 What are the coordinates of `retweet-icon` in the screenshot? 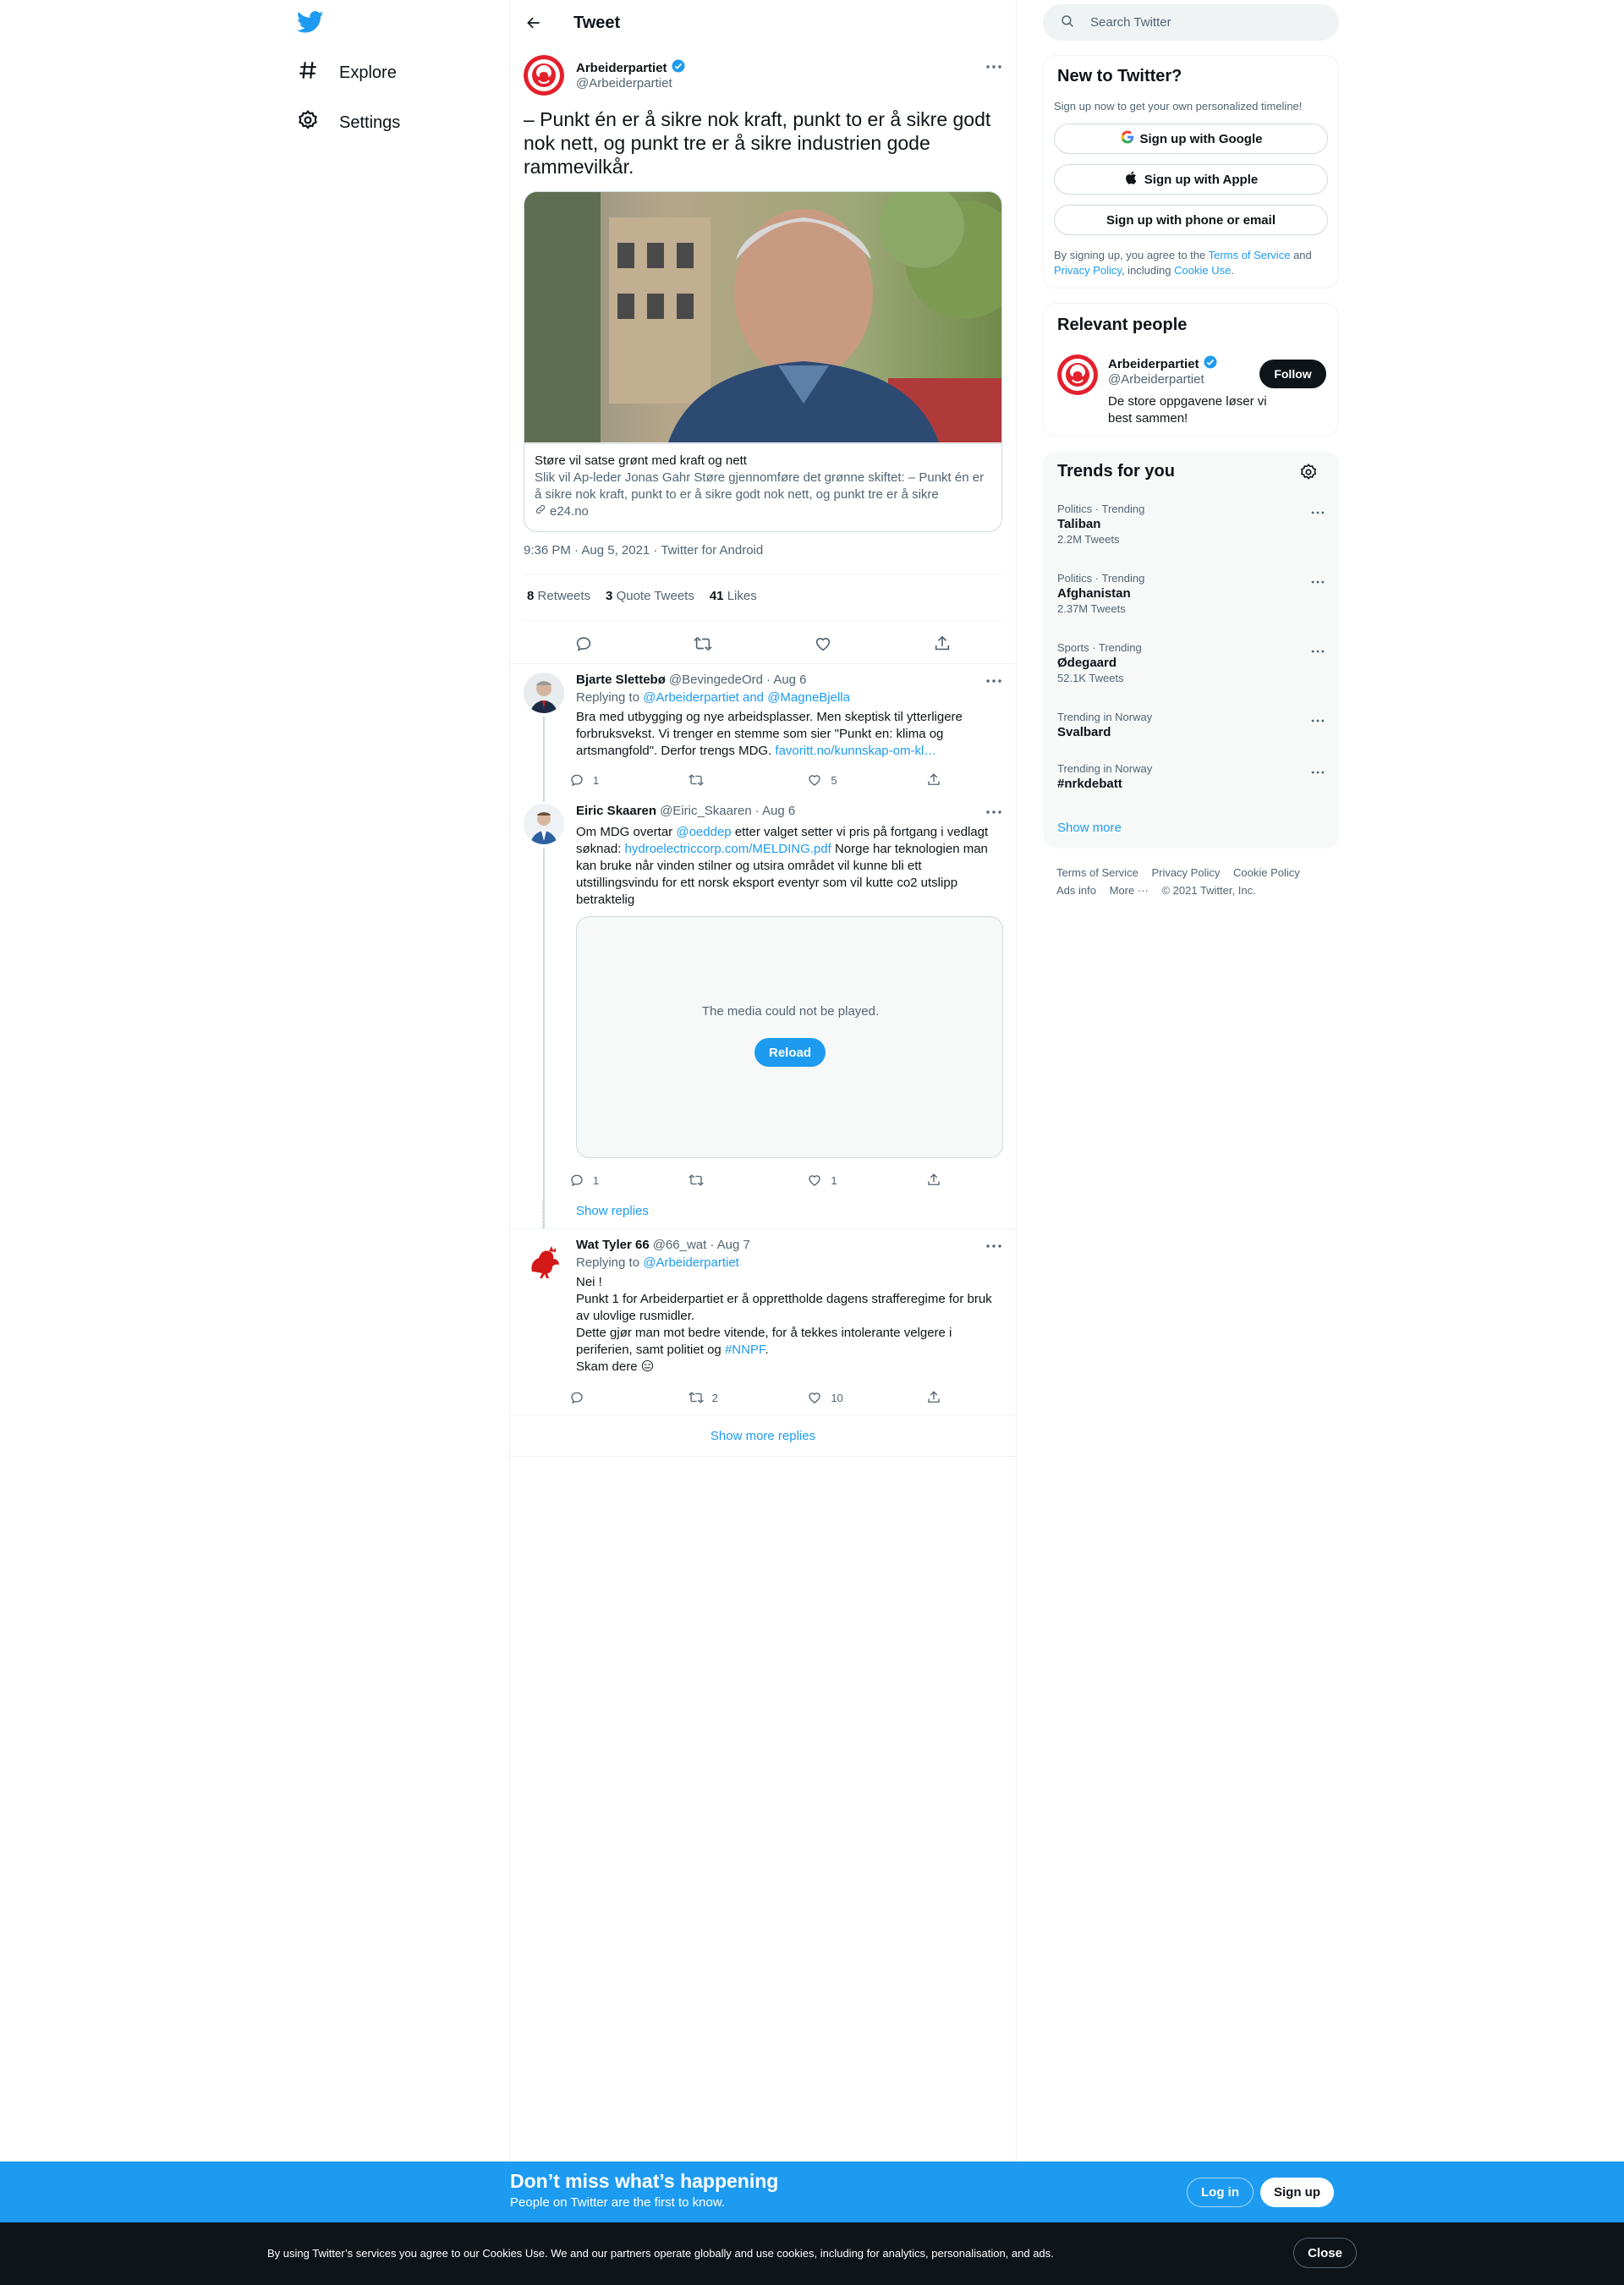 It's located at (703, 644).